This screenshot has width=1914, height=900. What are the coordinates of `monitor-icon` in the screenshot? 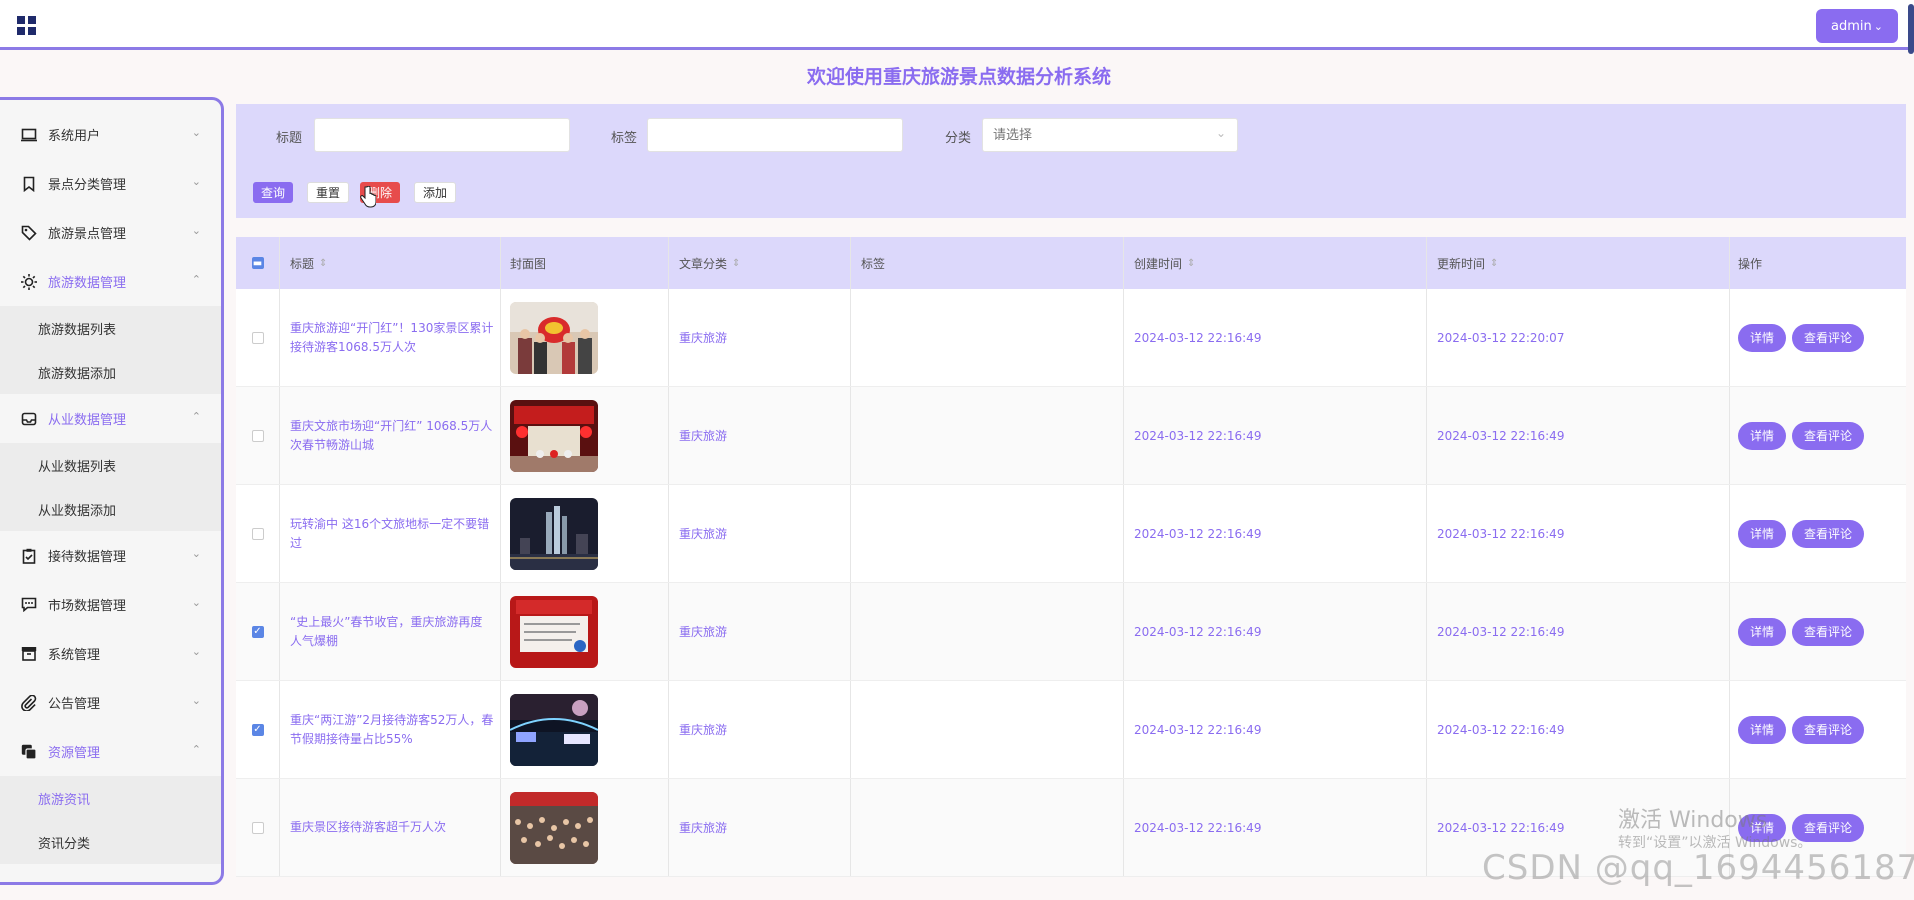 It's located at (29, 135).